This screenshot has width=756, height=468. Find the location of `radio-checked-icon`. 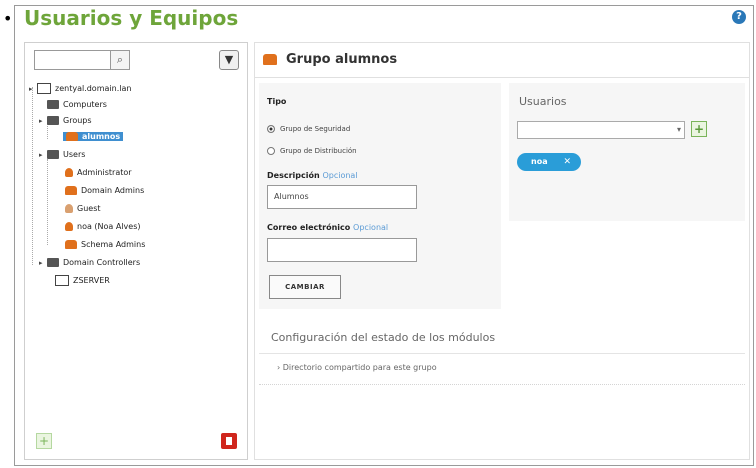

radio-checked-icon is located at coordinates (271, 129).